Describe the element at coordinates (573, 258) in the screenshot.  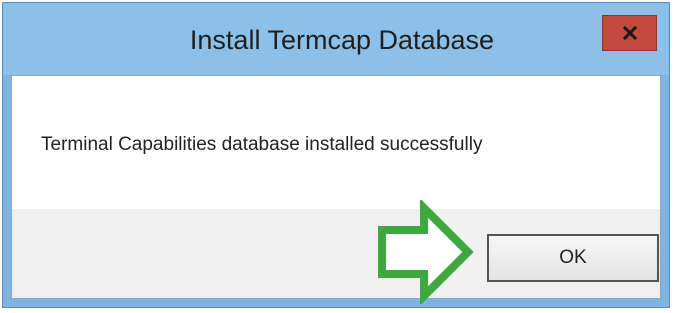
I see `ok-button: OK` at that location.